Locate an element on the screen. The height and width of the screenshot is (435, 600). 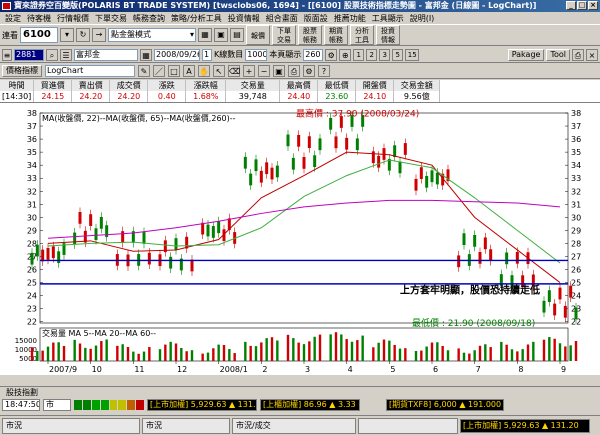
index-otc-cell: [上櫃加權] 86.96 ▲ 3.33 is located at coordinates (310, 405).